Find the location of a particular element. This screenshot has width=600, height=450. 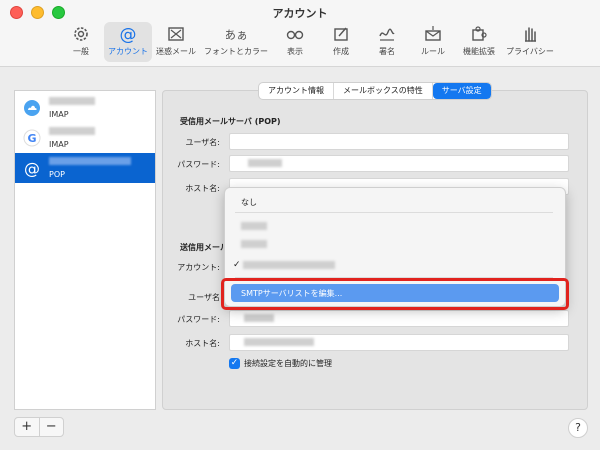

incoming-username-field is located at coordinates (399, 141).